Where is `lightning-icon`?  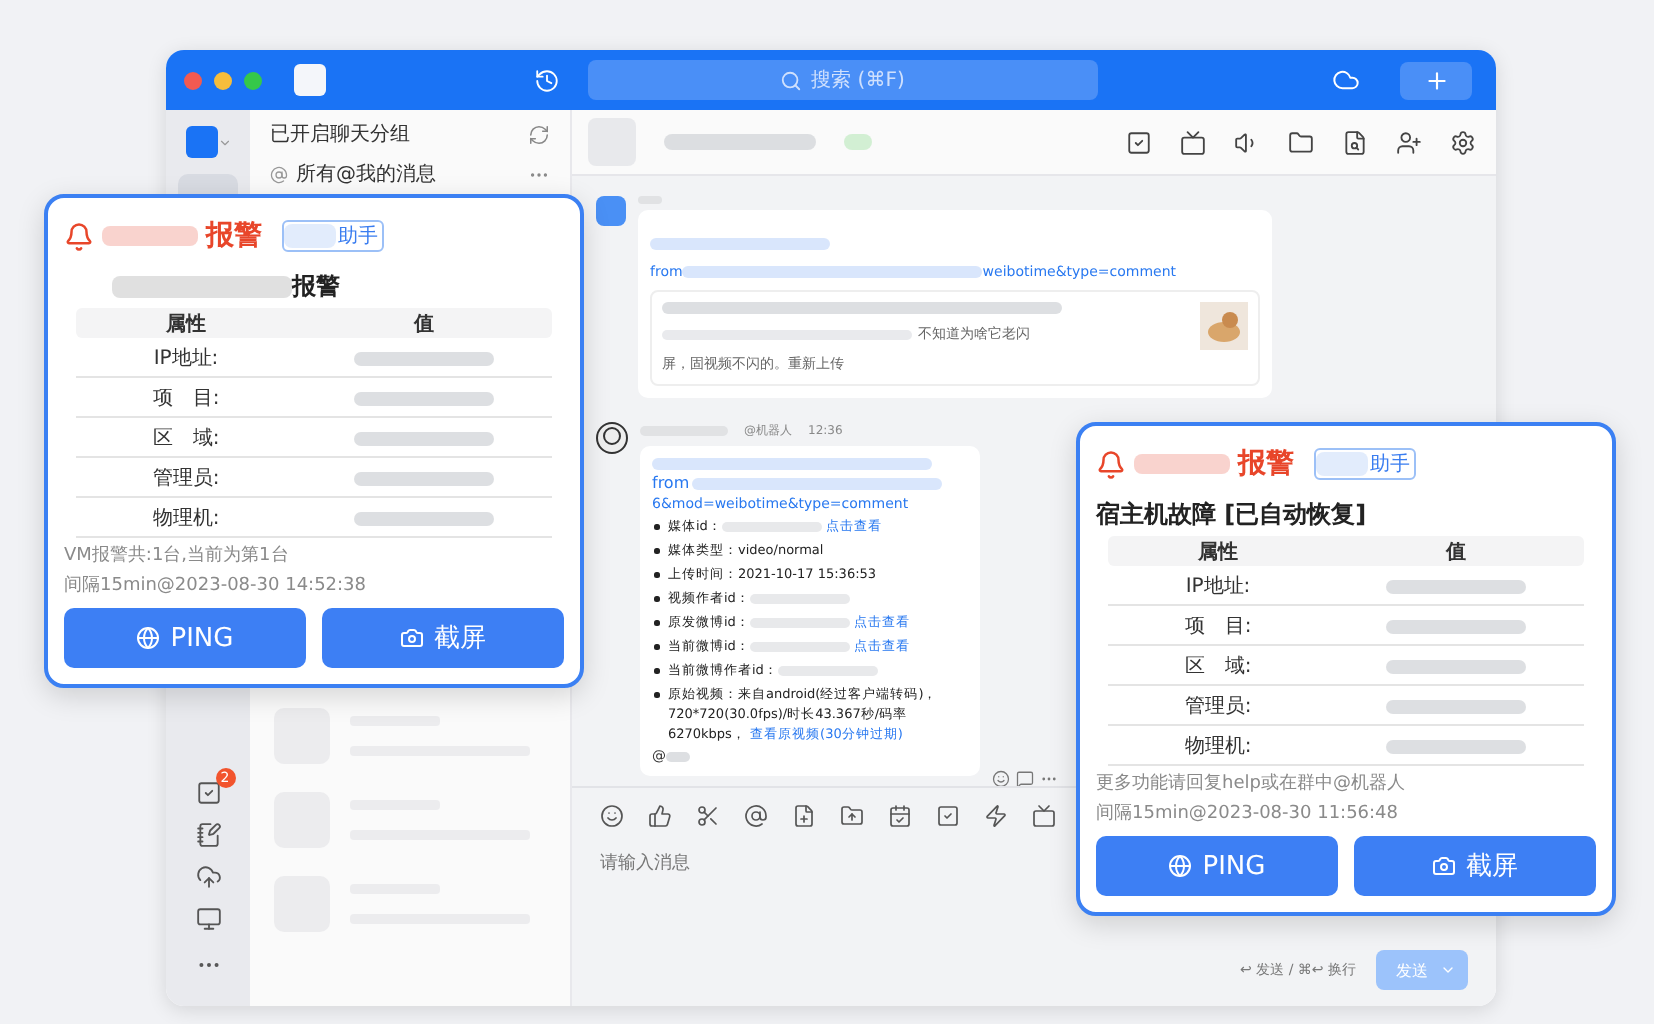 lightning-icon is located at coordinates (996, 816).